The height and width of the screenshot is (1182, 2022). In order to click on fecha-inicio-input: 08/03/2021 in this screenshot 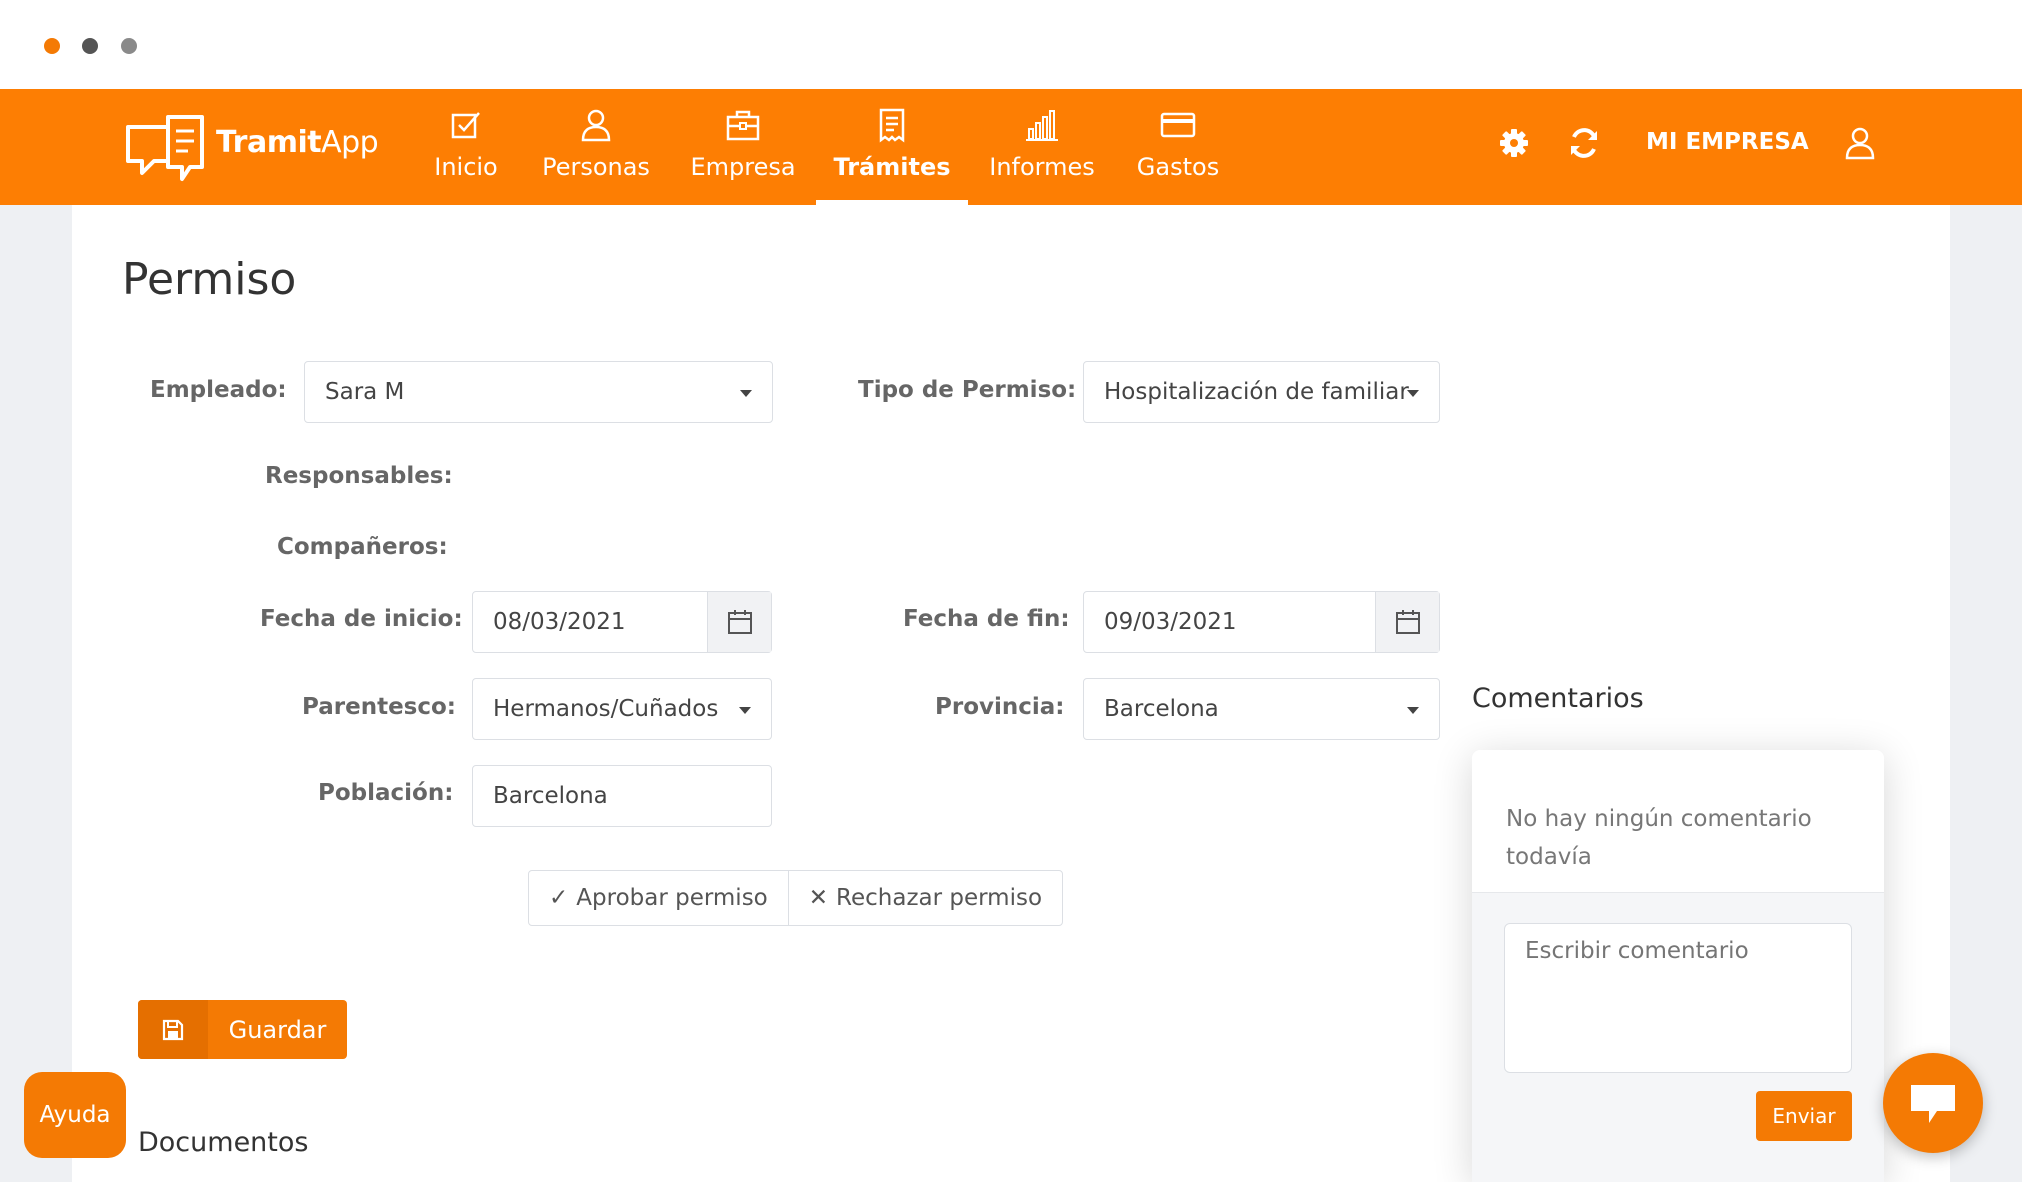, I will do `click(622, 622)`.